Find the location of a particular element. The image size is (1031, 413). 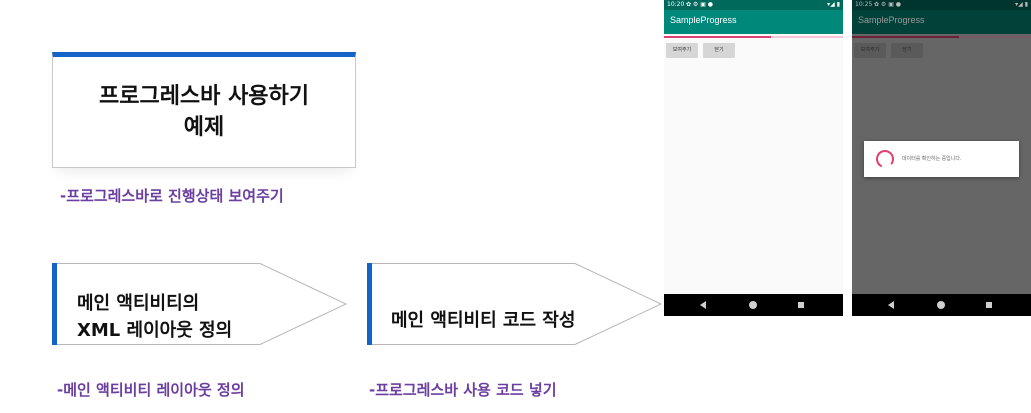

status-time: 10:20 is located at coordinates (676, 4).